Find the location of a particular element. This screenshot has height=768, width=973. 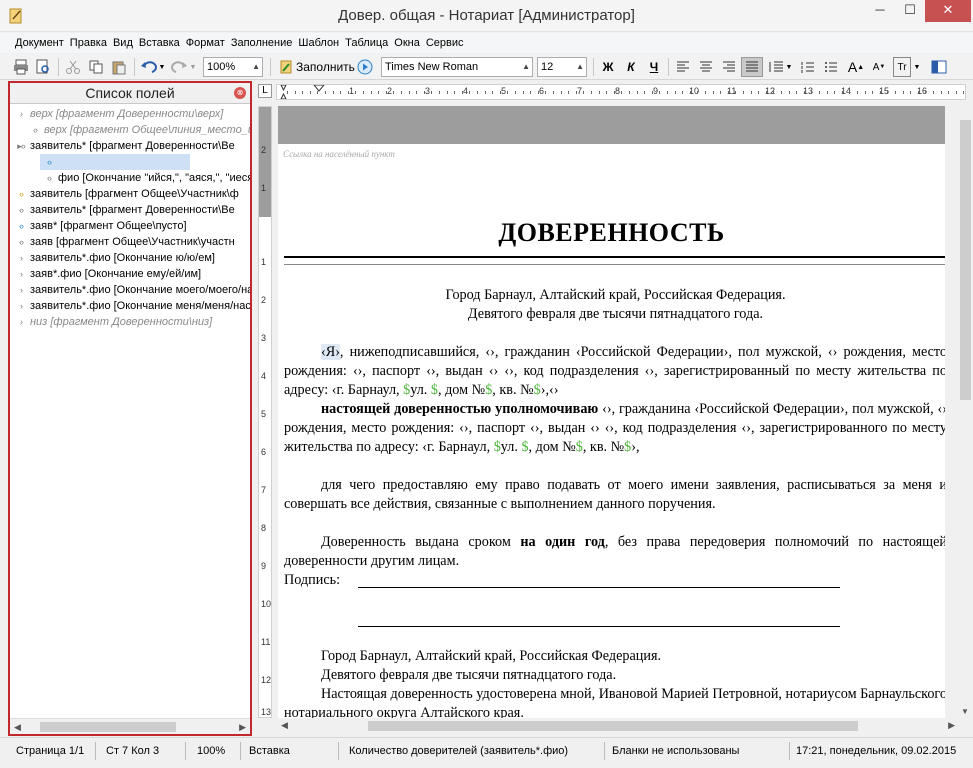

tree-item: › верх [фрагмент Доверенности\верх] is located at coordinates (117, 114).